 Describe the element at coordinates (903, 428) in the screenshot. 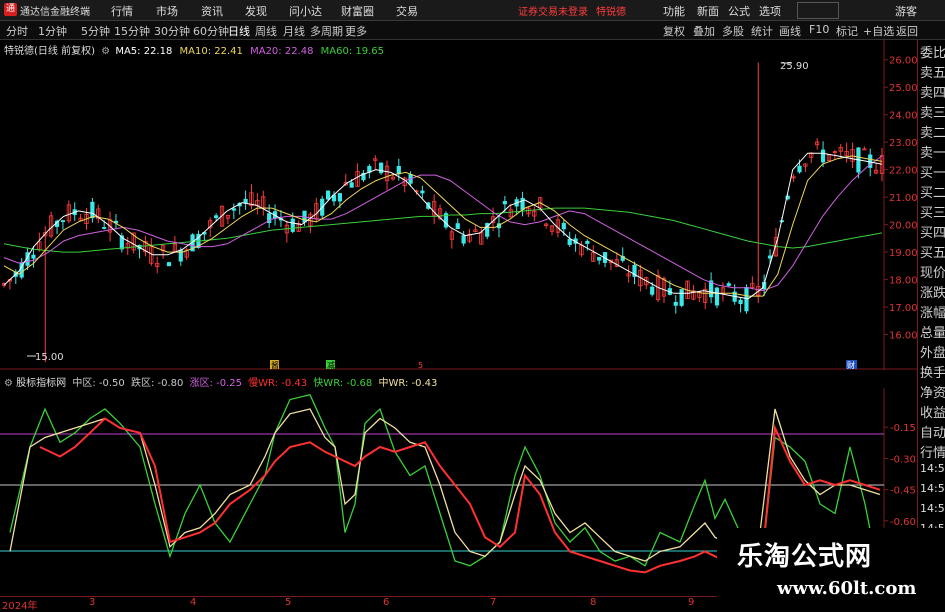

I see `ind-tick-label: -0.15` at that location.